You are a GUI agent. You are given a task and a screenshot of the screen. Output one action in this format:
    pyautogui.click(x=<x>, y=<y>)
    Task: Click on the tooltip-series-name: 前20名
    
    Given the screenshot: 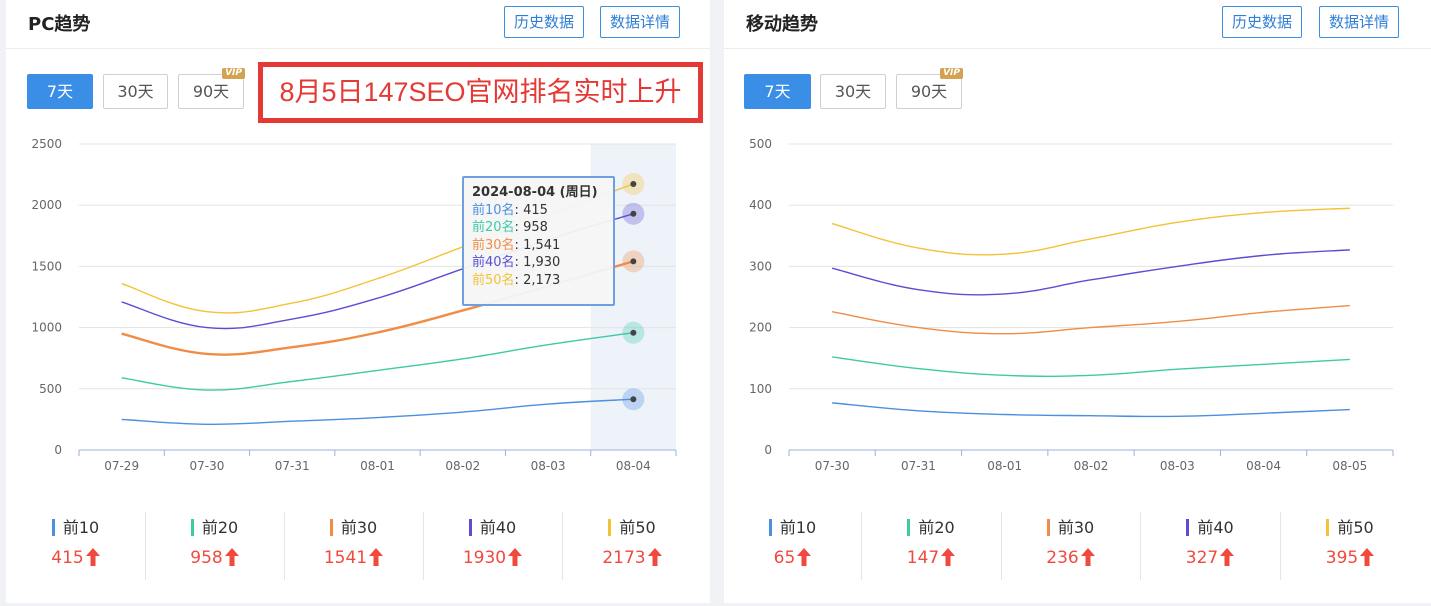 What is the action you would take?
    pyautogui.click(x=493, y=228)
    